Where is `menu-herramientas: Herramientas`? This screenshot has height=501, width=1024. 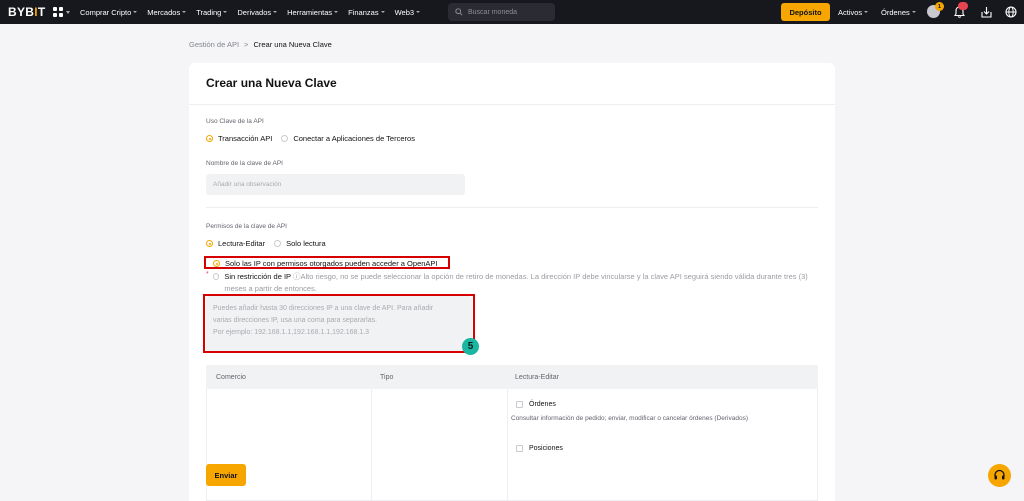
menu-herramientas: Herramientas is located at coordinates (313, 12).